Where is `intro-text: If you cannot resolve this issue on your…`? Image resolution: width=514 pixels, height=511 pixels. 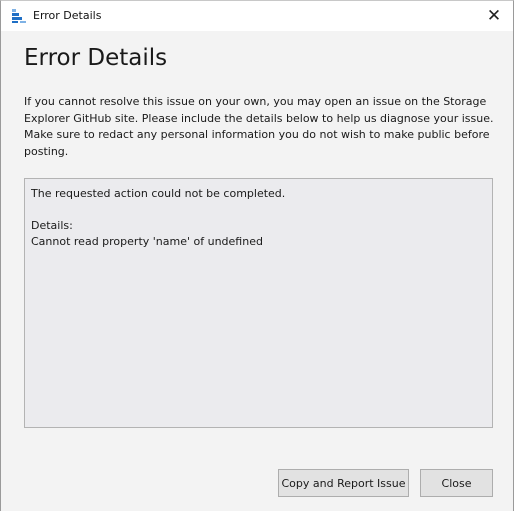
intro-text: If you cannot resolve this issue on your… is located at coordinates (259, 126).